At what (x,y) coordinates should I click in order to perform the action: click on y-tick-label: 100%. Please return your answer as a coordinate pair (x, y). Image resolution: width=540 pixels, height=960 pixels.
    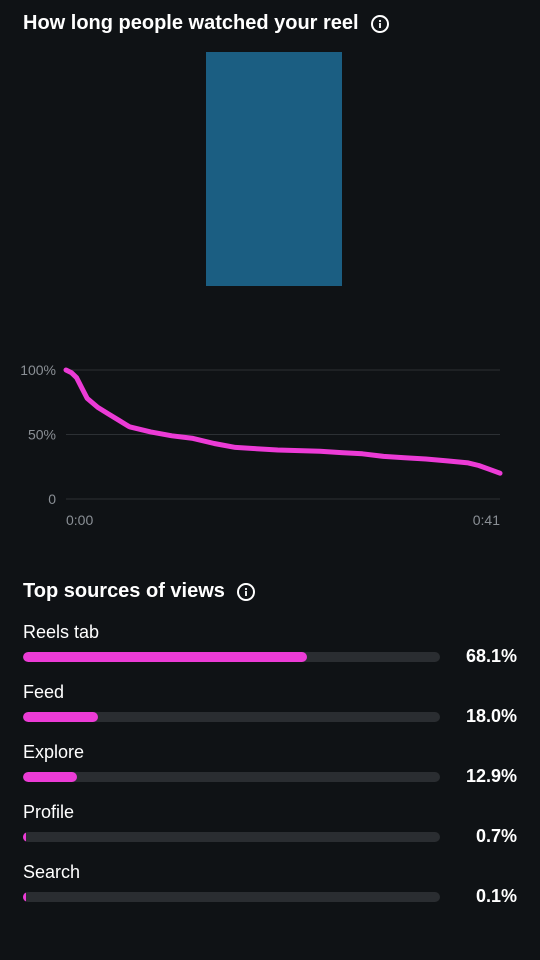
    Looking at the image, I should click on (38, 370).